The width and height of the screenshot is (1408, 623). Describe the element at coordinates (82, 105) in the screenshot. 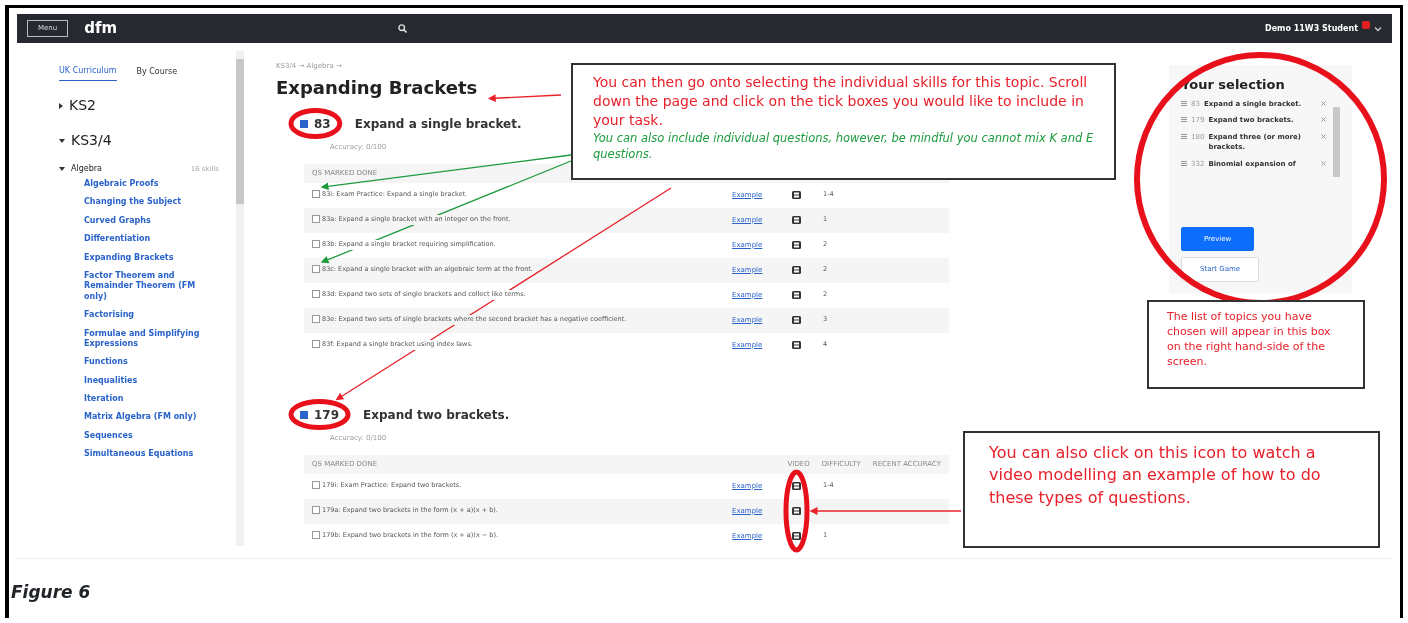

I see `tree-label: KS2` at that location.